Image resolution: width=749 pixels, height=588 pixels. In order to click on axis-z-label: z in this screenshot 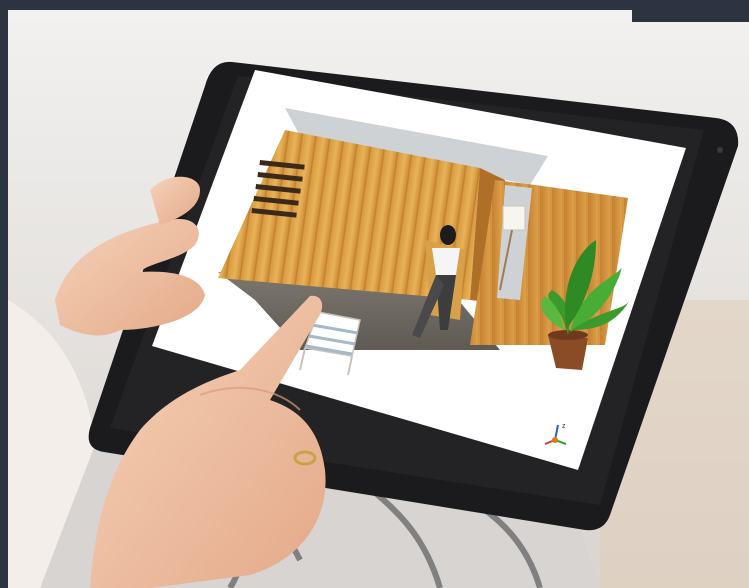, I will do `click(564, 426)`.